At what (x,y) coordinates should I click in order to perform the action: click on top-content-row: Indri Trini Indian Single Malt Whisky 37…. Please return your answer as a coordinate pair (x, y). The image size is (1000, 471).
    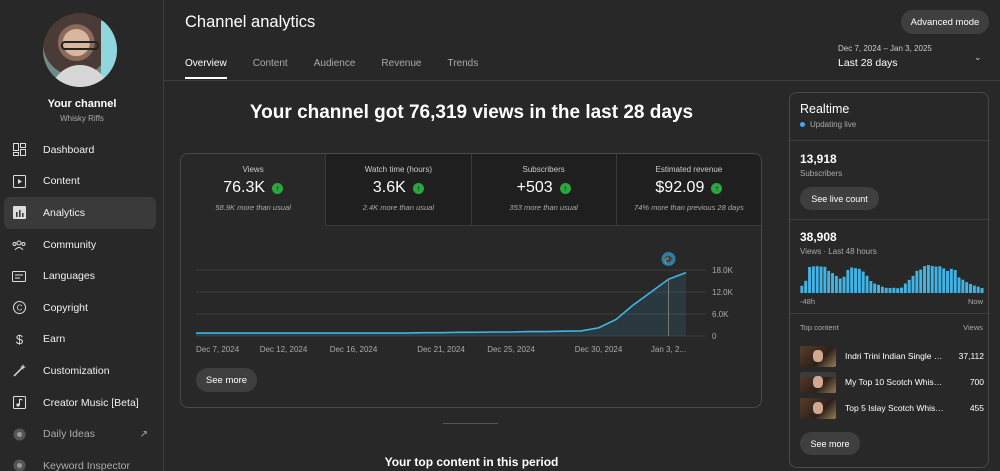
    Looking at the image, I should click on (892, 356).